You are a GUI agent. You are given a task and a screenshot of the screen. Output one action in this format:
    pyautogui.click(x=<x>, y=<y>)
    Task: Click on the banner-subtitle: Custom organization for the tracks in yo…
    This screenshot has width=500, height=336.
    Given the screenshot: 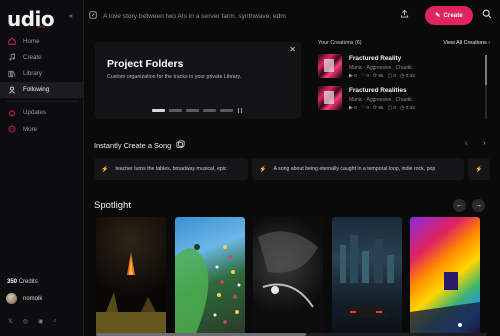 What is the action you would take?
    pyautogui.click(x=174, y=77)
    